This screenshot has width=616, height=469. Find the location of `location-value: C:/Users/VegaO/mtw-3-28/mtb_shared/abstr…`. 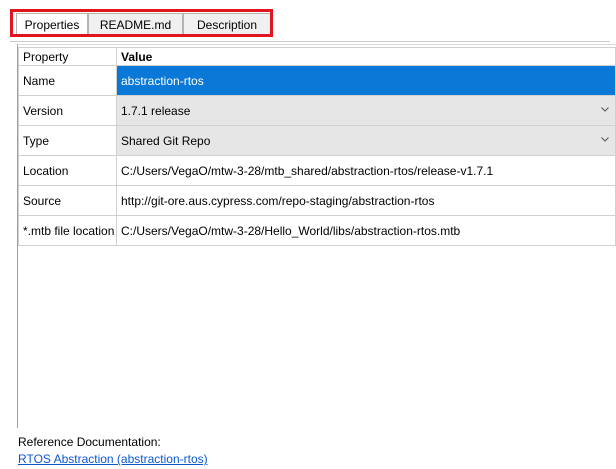

location-value: C:/Users/VegaO/mtw-3-28/mtb_shared/abstr… is located at coordinates (366, 170).